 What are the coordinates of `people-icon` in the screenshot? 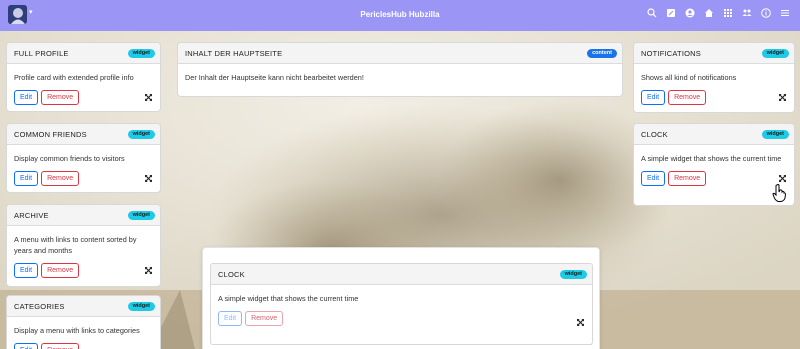 It's located at (747, 14).